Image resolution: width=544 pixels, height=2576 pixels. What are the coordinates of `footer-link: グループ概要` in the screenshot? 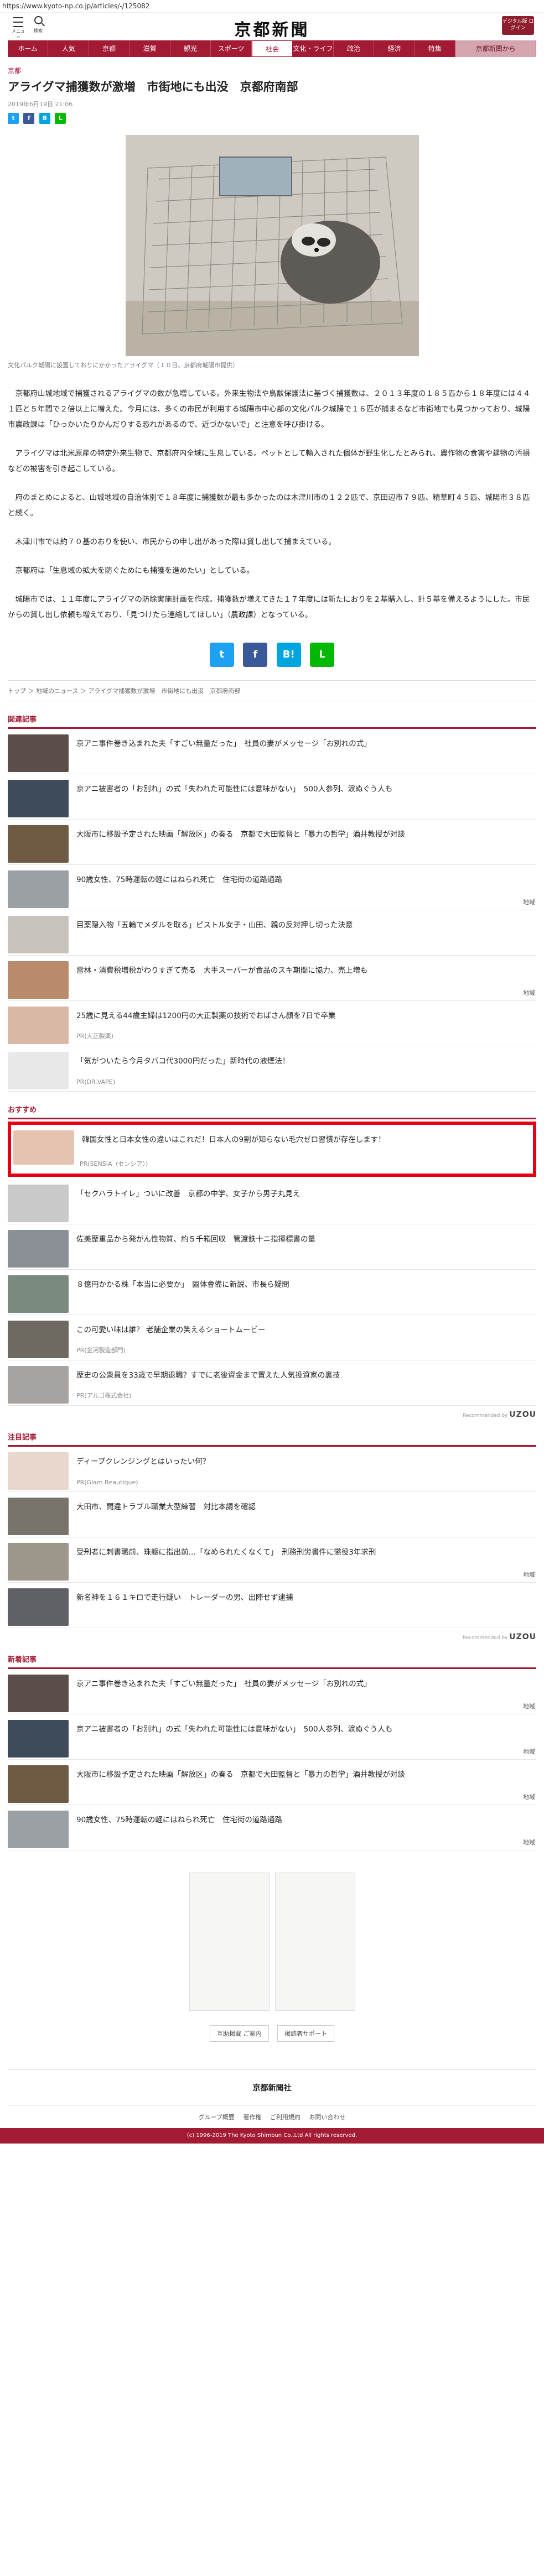 It's located at (217, 2117).